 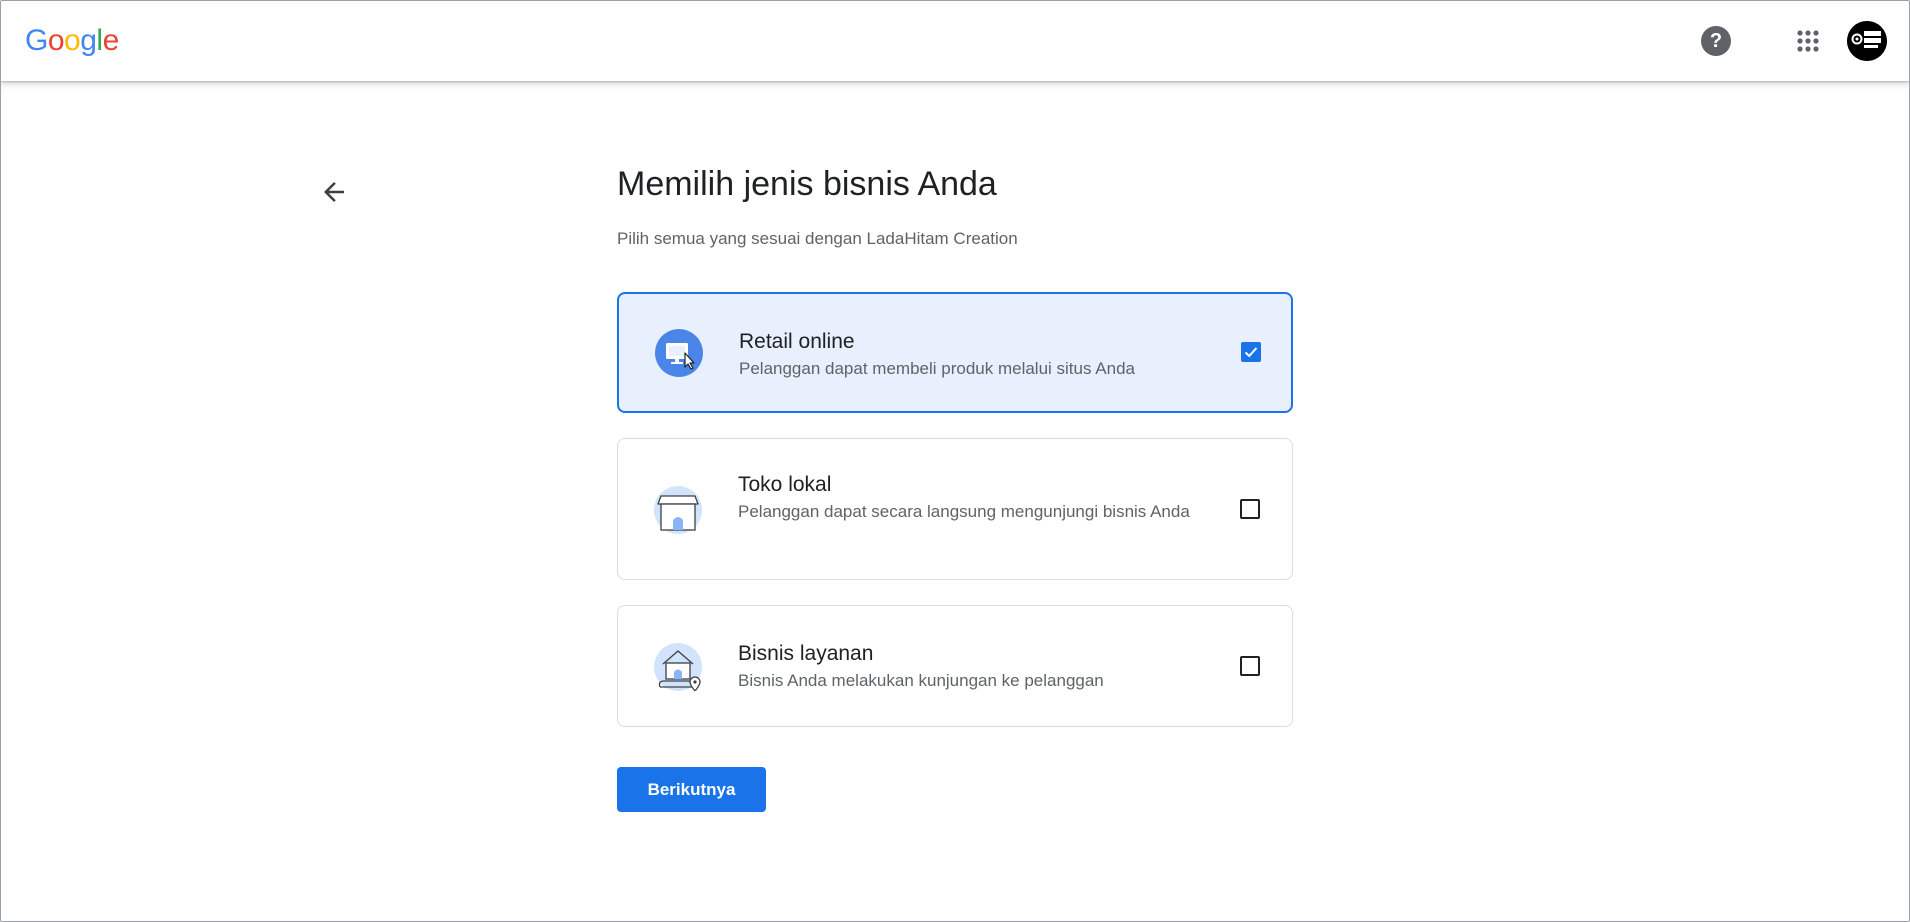 What do you see at coordinates (807, 184) in the screenshot?
I see `page-title: Memilih jenis bisnis Anda` at bounding box center [807, 184].